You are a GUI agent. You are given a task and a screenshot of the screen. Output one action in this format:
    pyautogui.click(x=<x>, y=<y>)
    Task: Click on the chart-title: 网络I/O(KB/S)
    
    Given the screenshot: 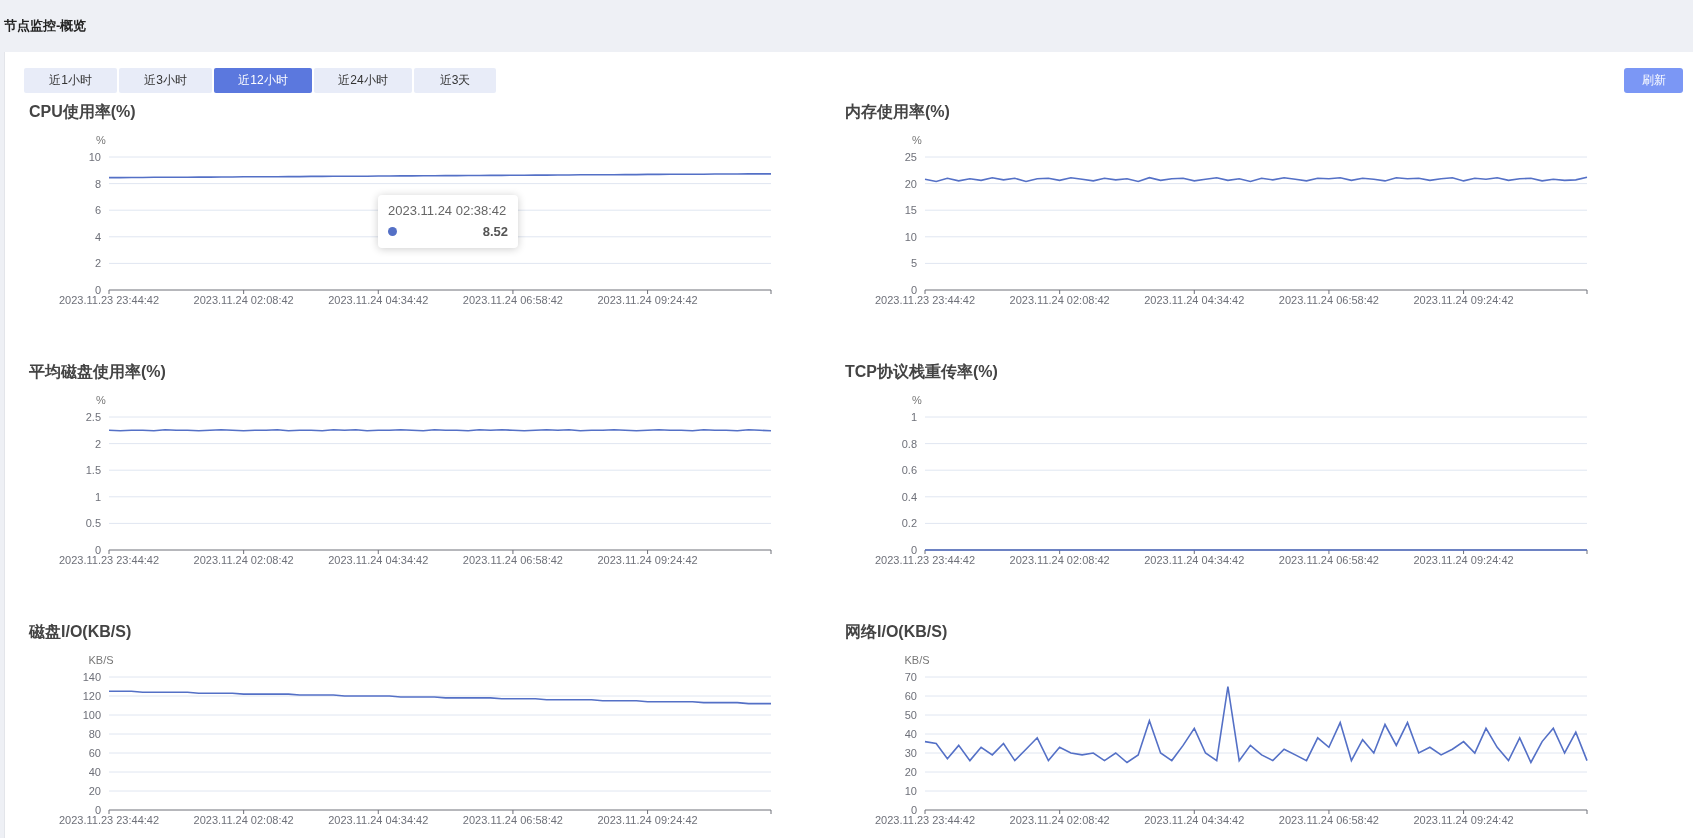 What is the action you would take?
    pyautogui.click(x=896, y=632)
    